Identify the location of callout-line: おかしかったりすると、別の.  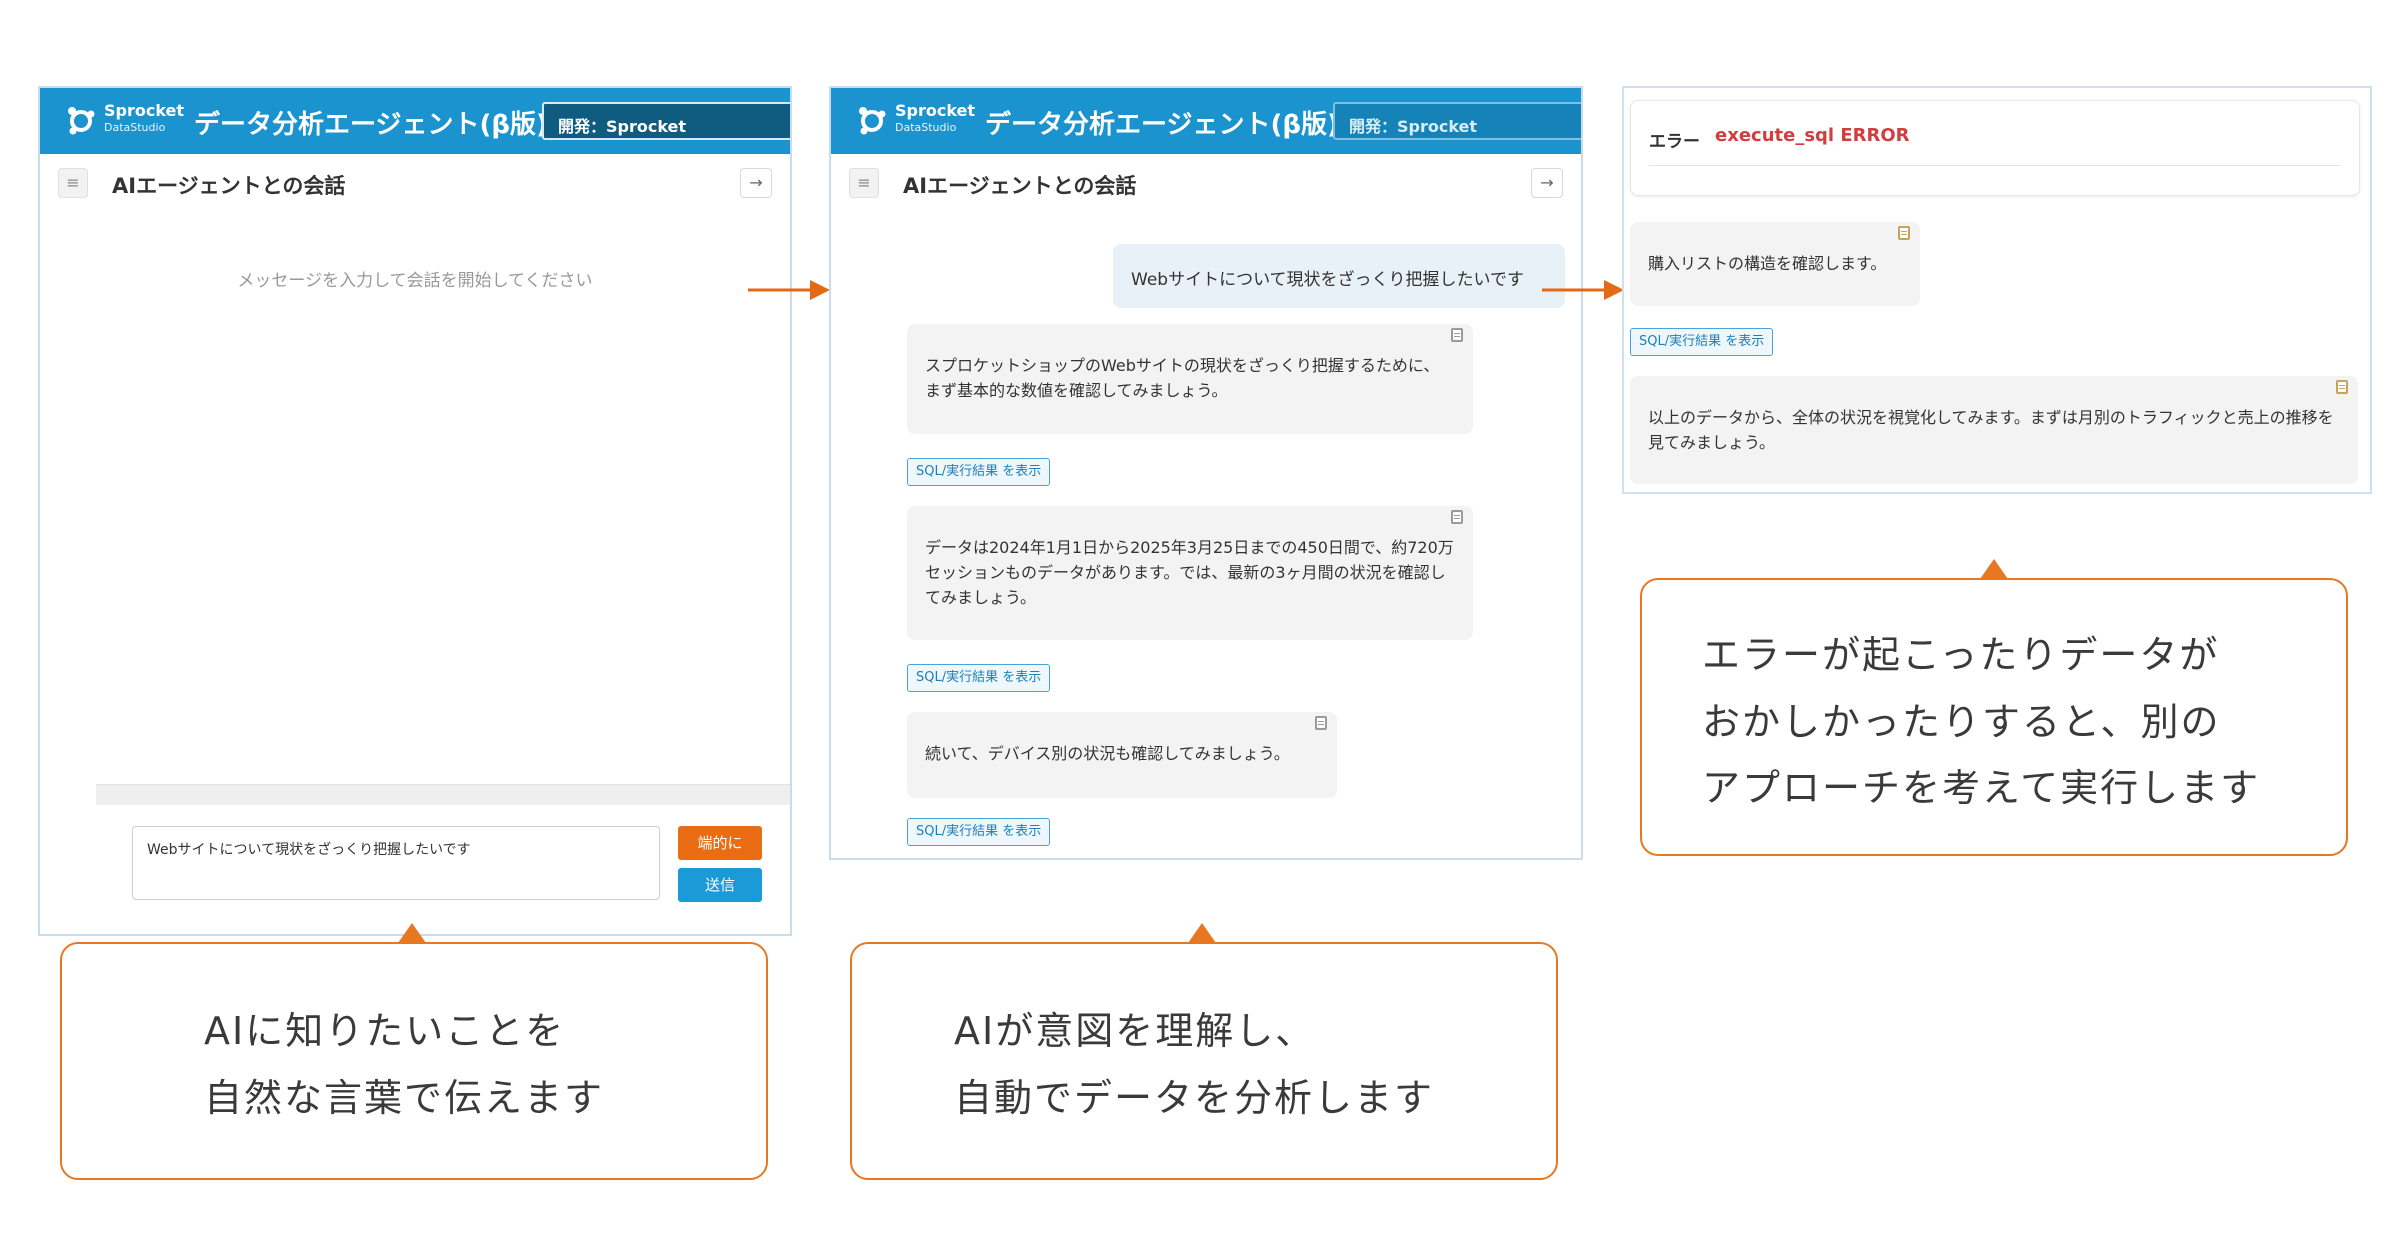
(1961, 721).